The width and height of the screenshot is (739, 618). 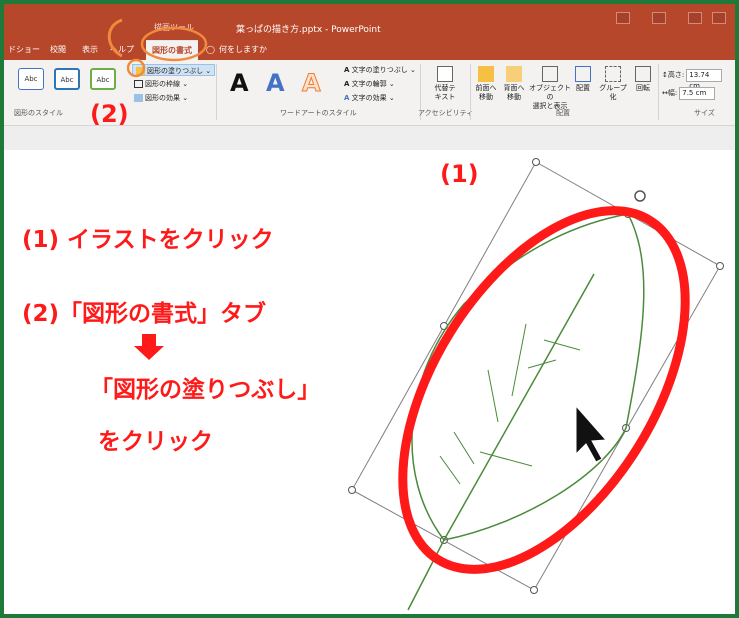 What do you see at coordinates (459, 174) in the screenshot?
I see `step1-marker: (1)` at bounding box center [459, 174].